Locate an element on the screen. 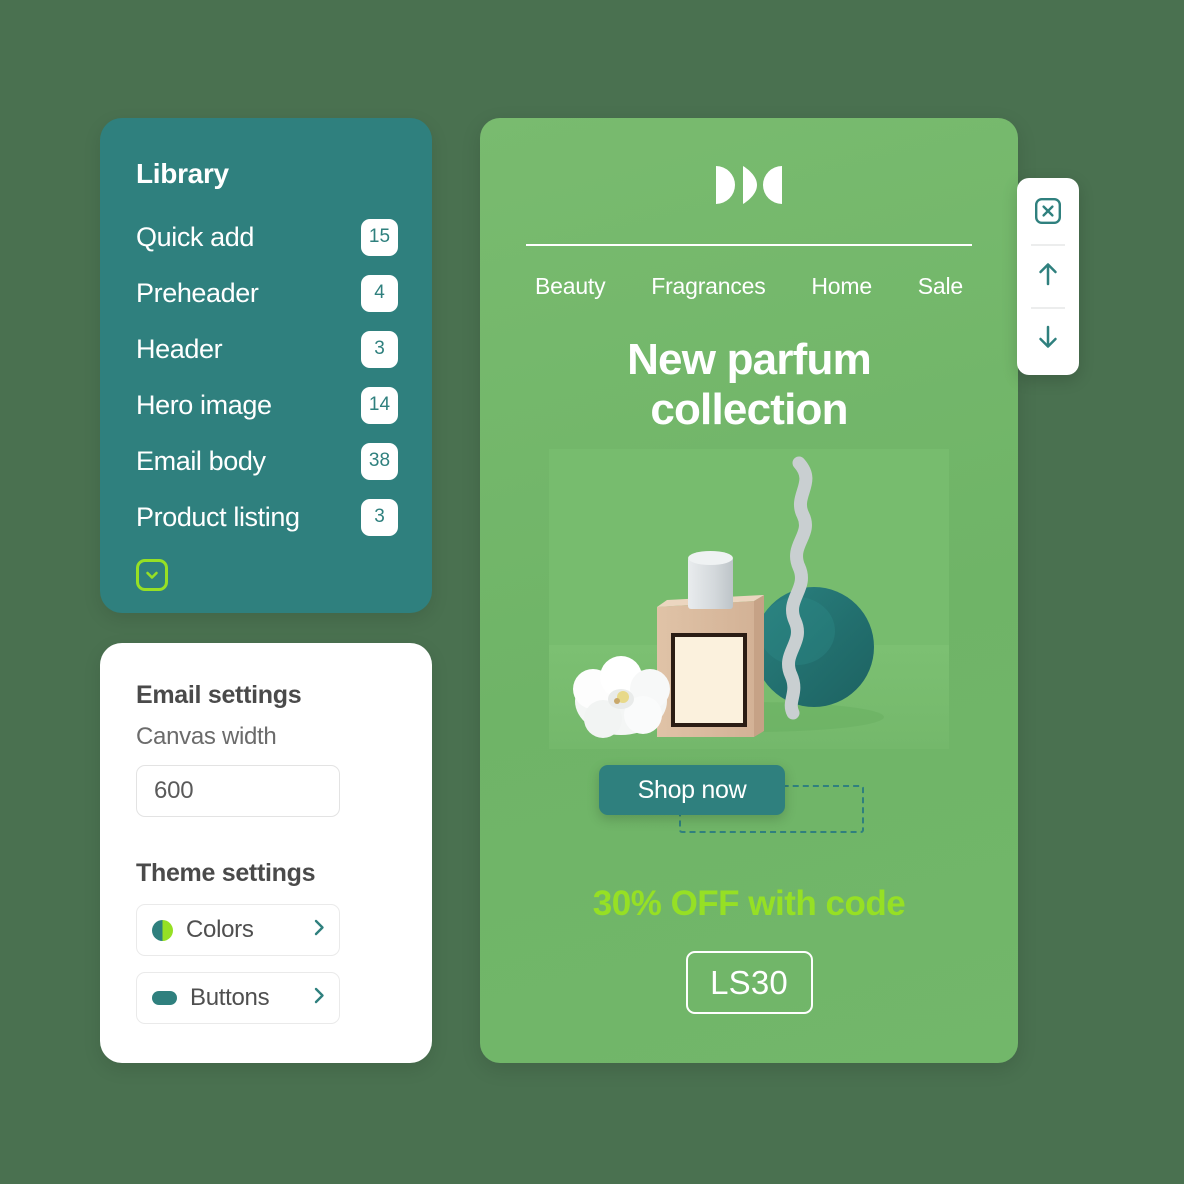  email-headline: New parfum collection is located at coordinates (749, 385).